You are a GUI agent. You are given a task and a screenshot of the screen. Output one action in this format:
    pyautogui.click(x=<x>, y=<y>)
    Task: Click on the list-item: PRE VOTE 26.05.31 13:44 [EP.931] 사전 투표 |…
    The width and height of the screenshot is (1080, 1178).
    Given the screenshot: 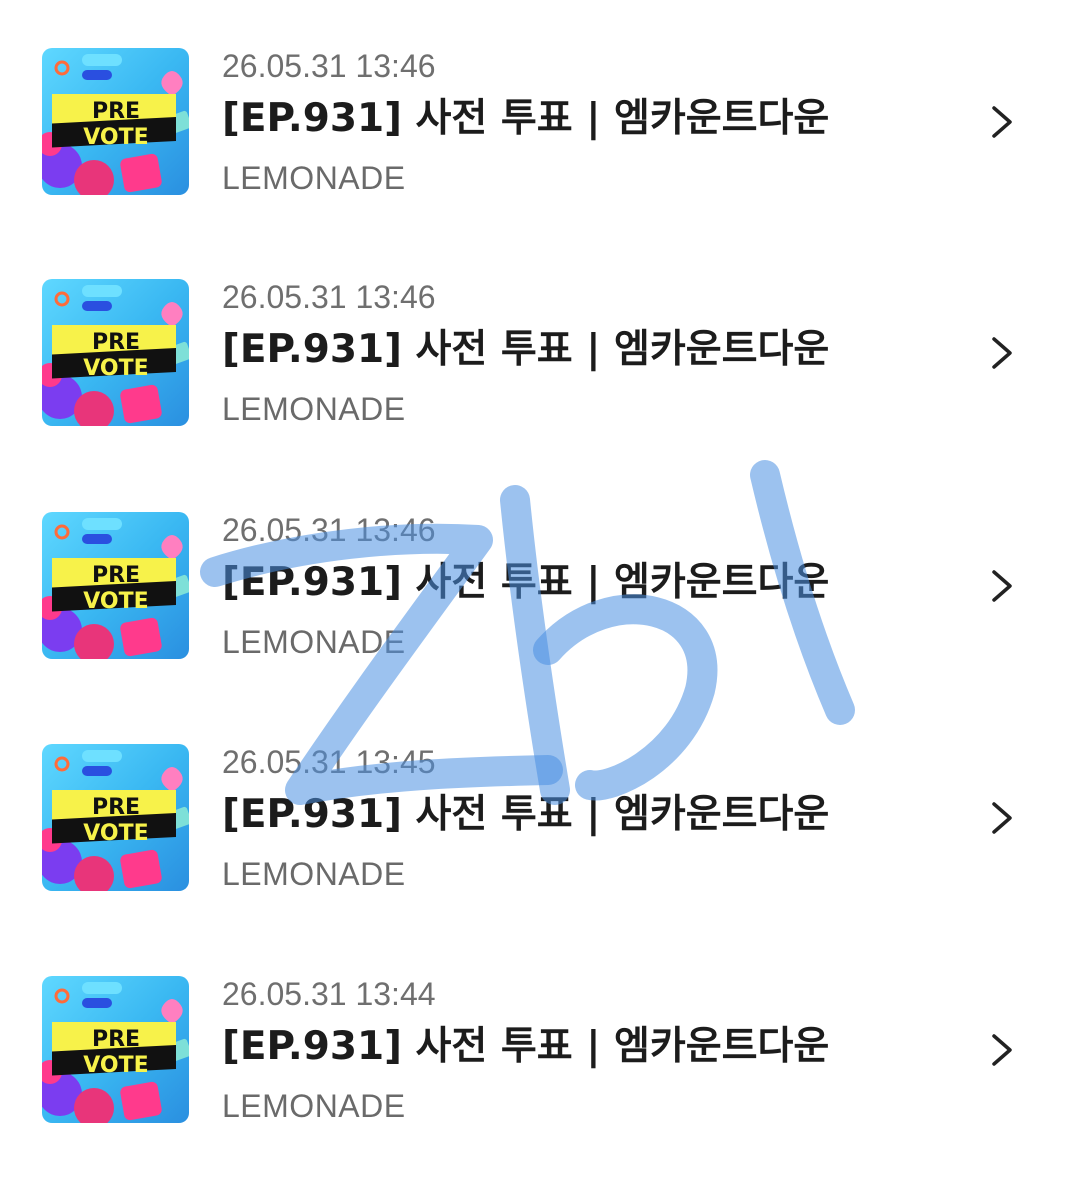 What is the action you would take?
    pyautogui.click(x=540, y=1051)
    